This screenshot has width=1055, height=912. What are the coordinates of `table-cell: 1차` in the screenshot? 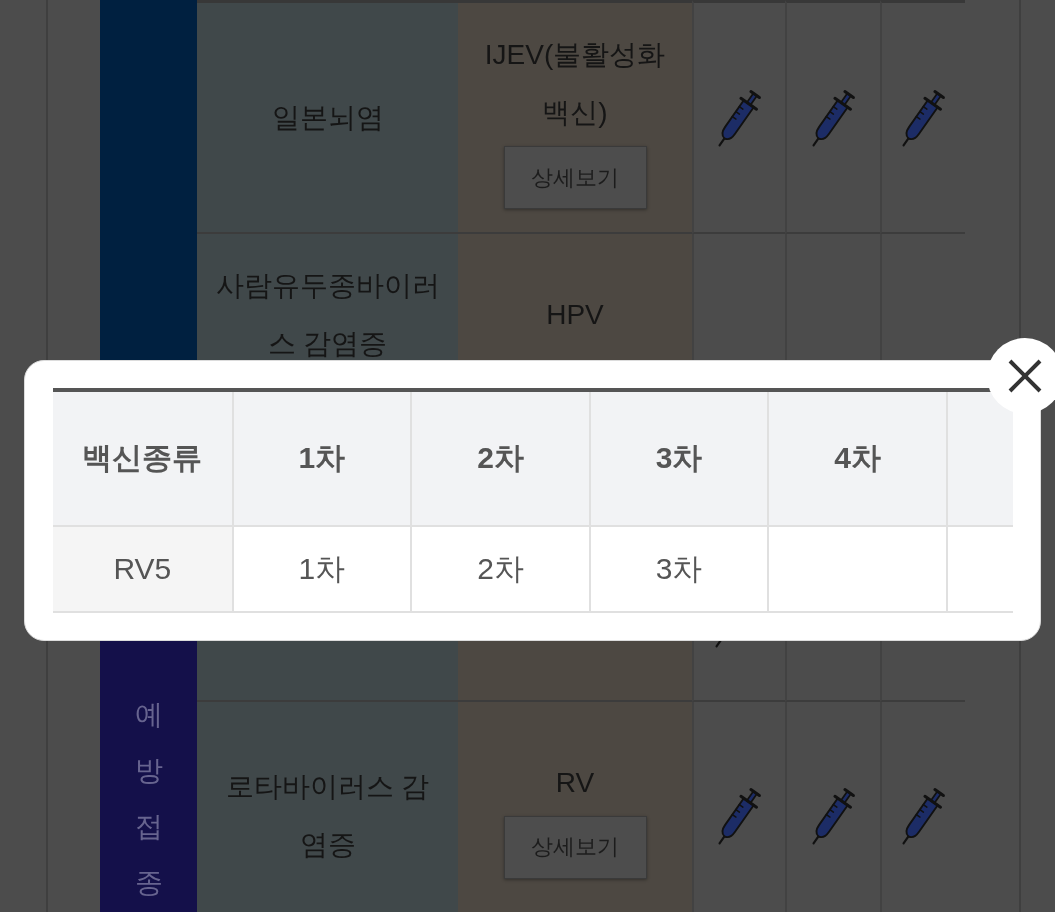 It's located at (321, 569).